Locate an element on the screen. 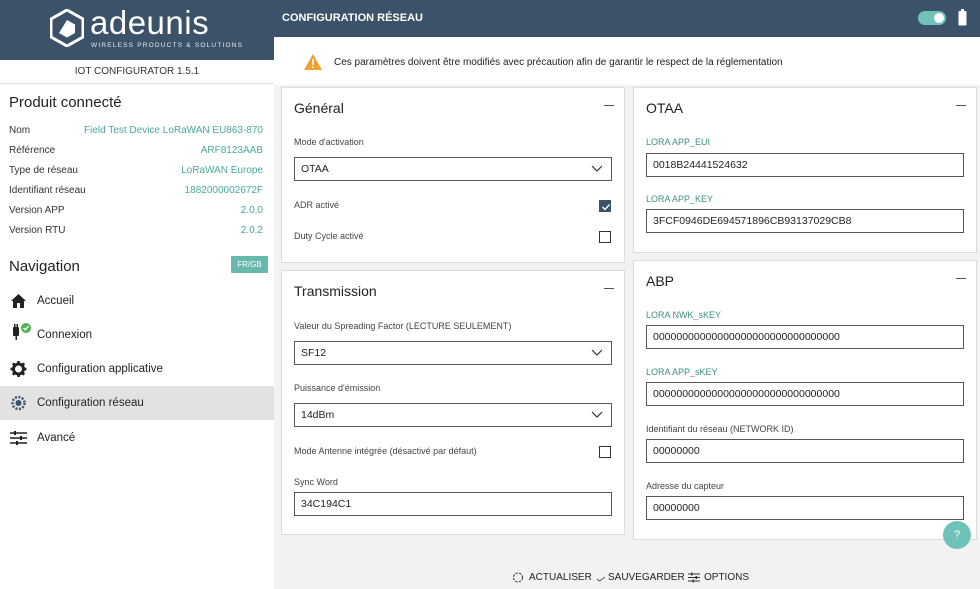  sync-word-input: 34C194C1 is located at coordinates (453, 504).